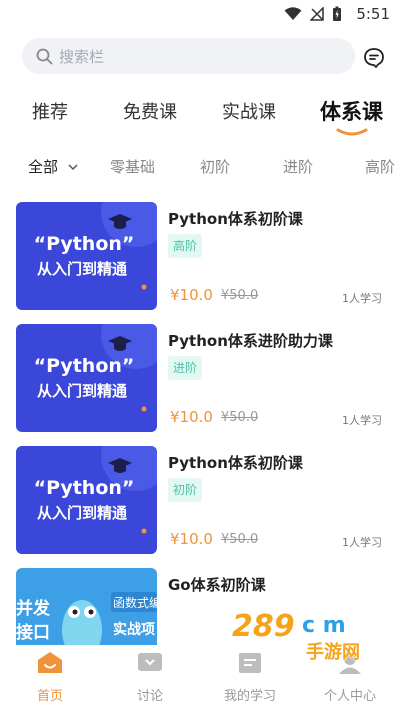  What do you see at coordinates (263, 626) in the screenshot?
I see `watermark-number: 289` at bounding box center [263, 626].